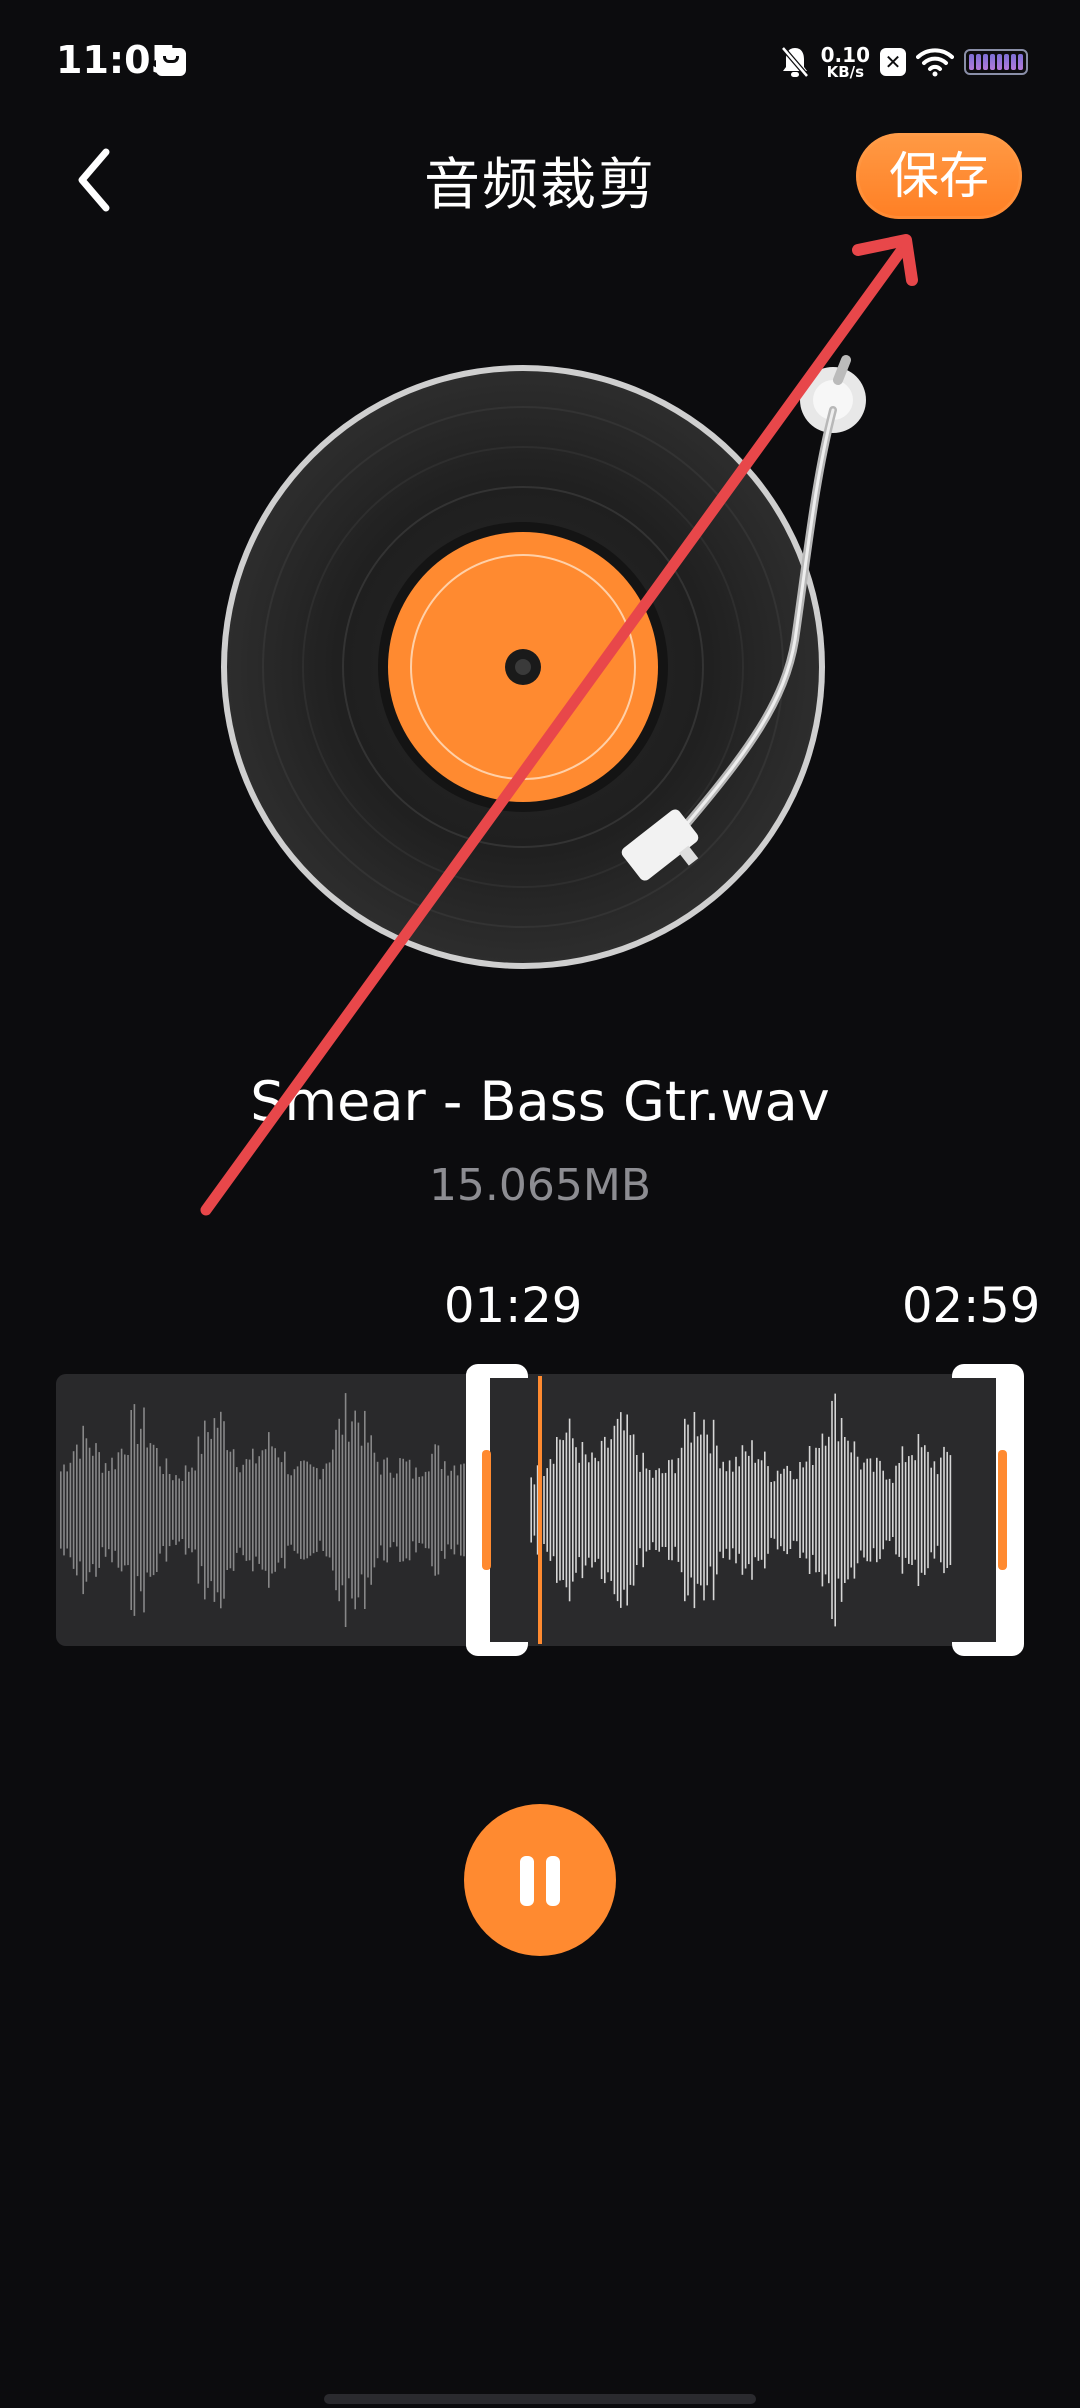 Image resolution: width=1080 pixels, height=2408 pixels. What do you see at coordinates (540, 2399) in the screenshot?
I see `home-indicator` at bounding box center [540, 2399].